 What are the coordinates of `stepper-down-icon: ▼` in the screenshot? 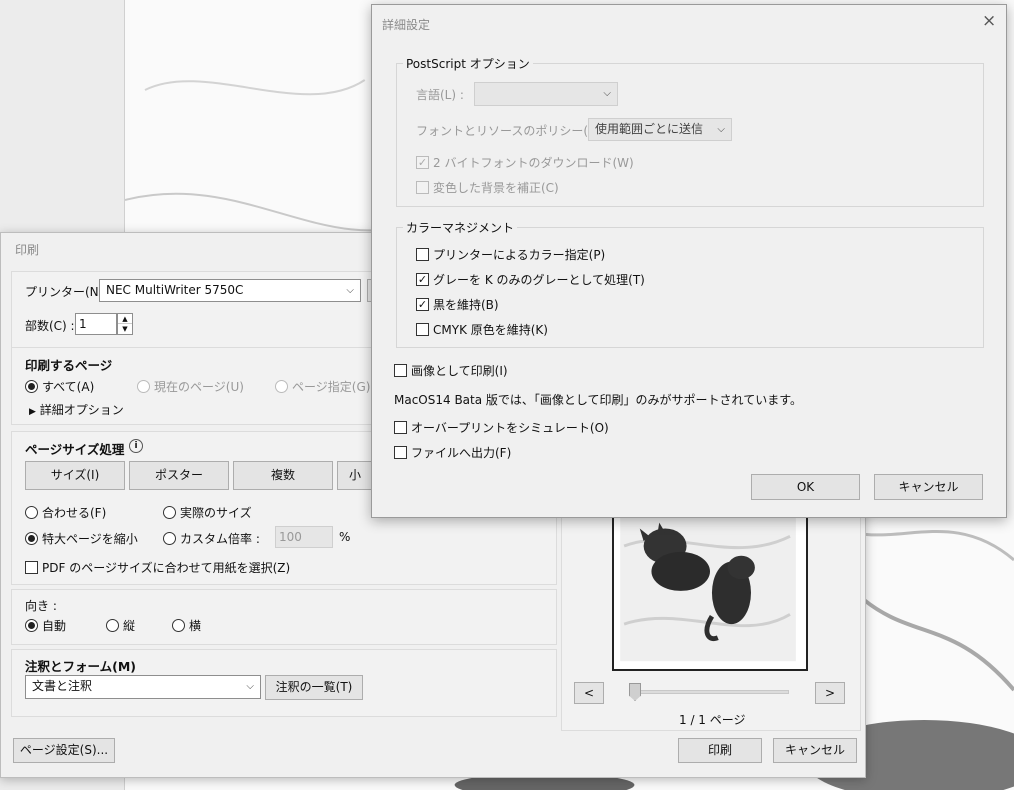 It's located at (125, 329).